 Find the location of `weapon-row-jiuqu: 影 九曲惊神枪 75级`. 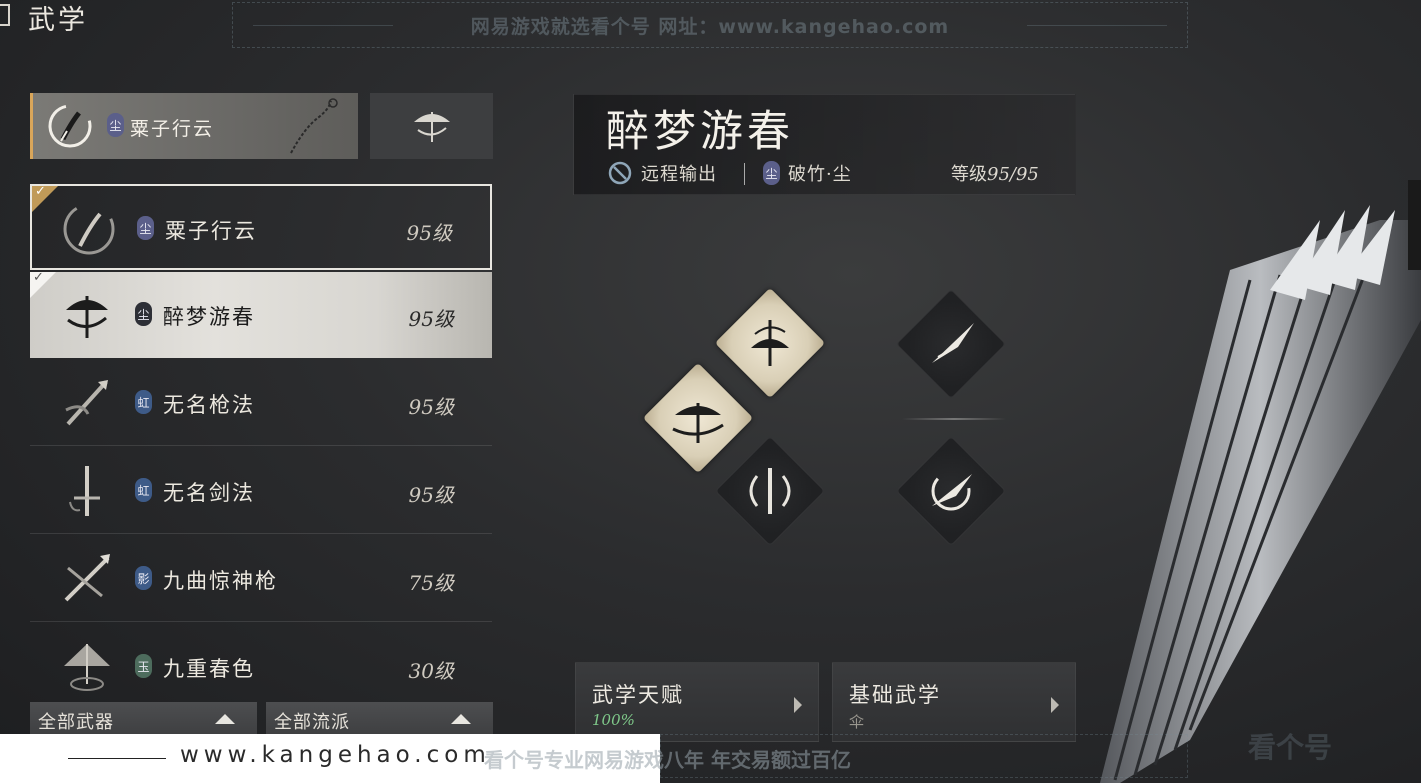

weapon-row-jiuqu: 影 九曲惊神枪 75级 is located at coordinates (261, 579).